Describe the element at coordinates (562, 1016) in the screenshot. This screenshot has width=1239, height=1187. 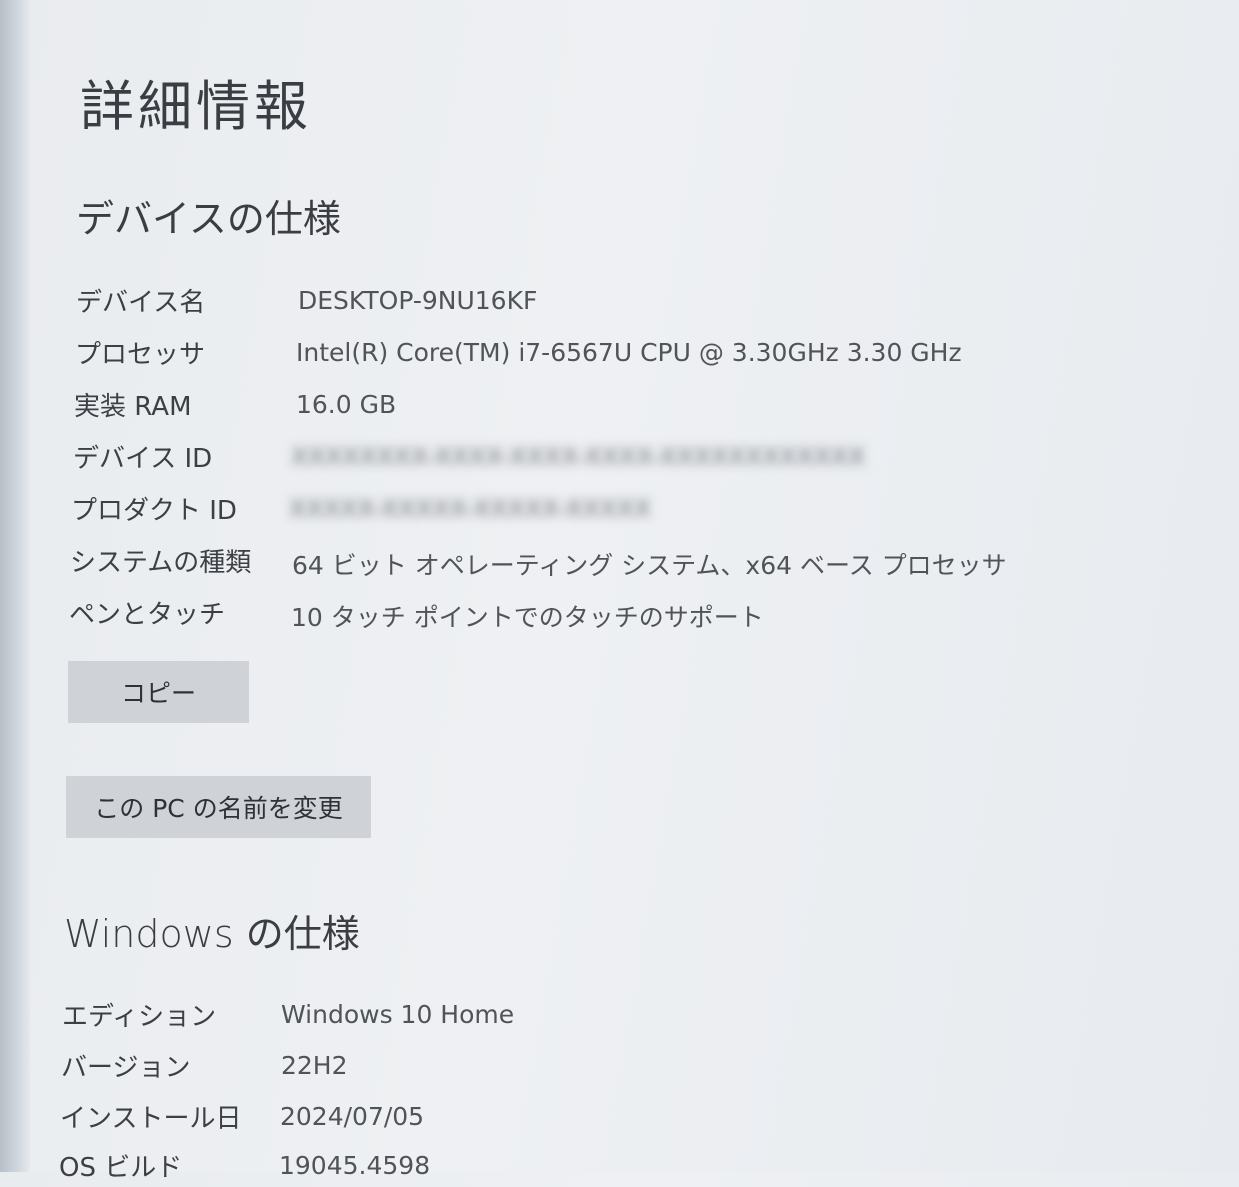
I see `spec-row-edition: エディション Windows 10 Home` at that location.